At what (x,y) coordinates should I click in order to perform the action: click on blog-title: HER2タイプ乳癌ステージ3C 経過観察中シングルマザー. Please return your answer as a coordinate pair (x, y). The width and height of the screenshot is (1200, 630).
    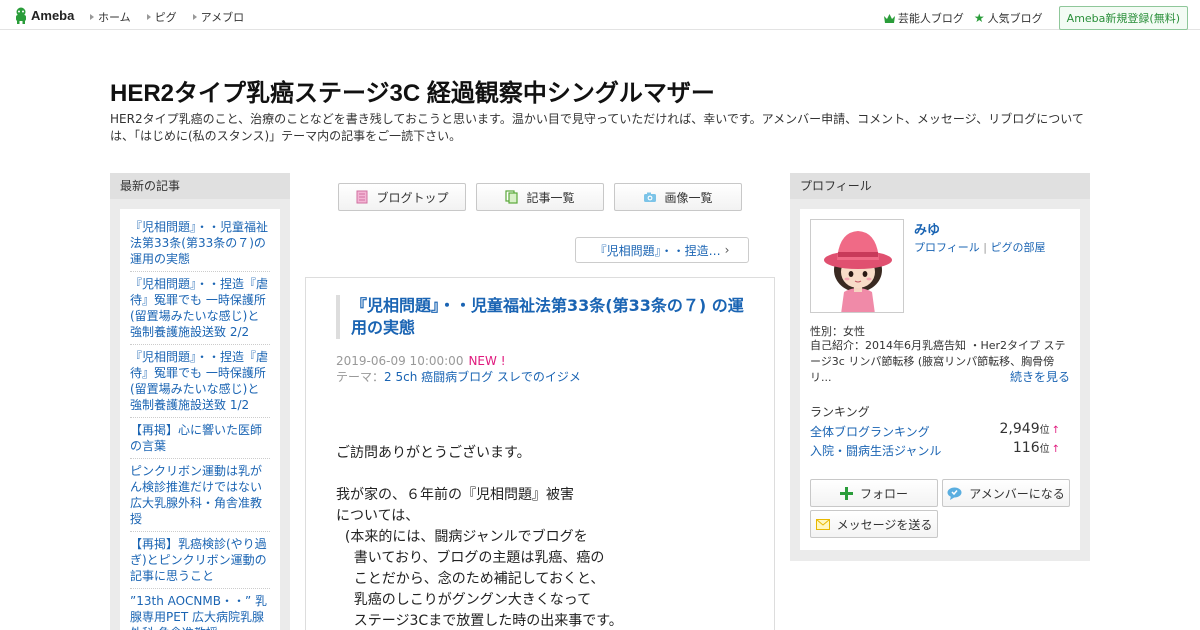
    Looking at the image, I should click on (412, 90).